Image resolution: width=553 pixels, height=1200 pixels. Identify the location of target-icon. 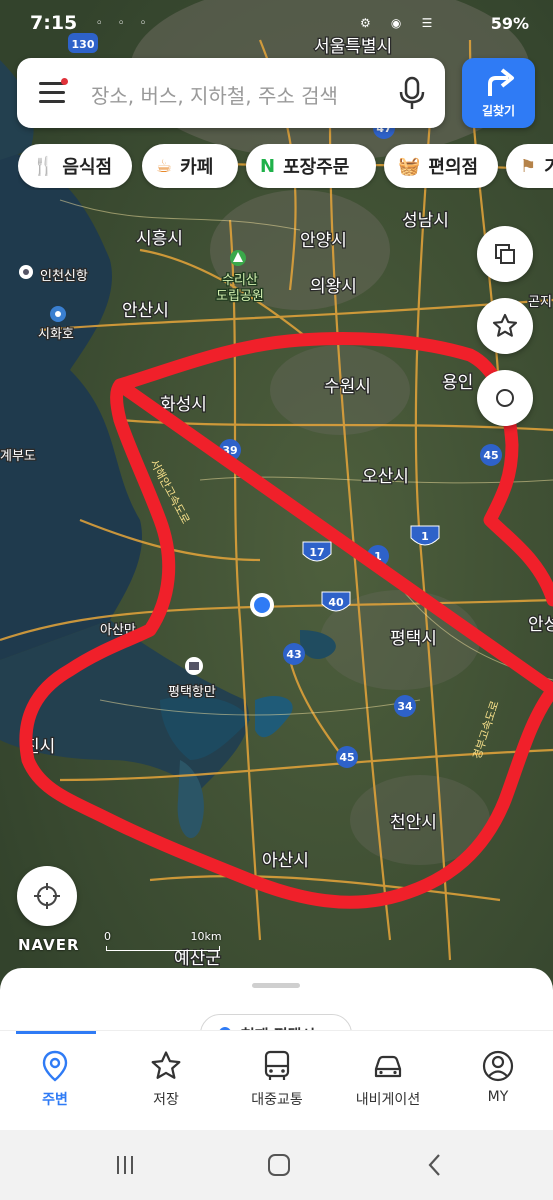
(505, 398).